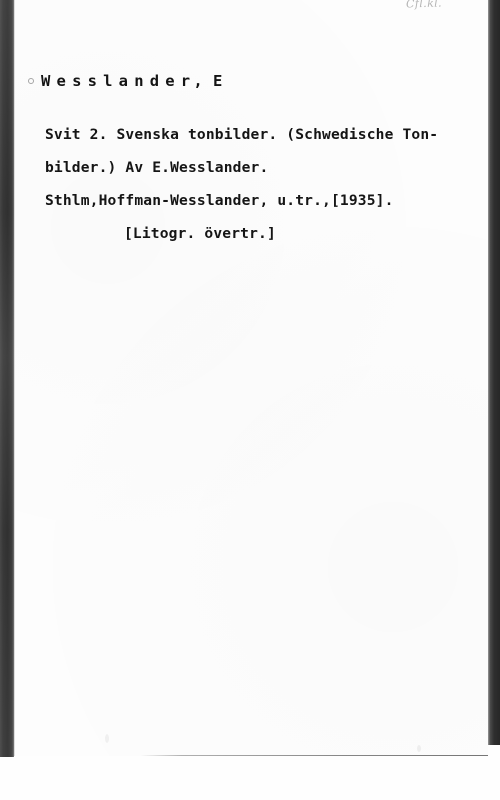 Image resolution: width=500 pixels, height=800 pixels. Describe the element at coordinates (494, 372) in the screenshot. I see `scan-edge-shadow-right` at that location.